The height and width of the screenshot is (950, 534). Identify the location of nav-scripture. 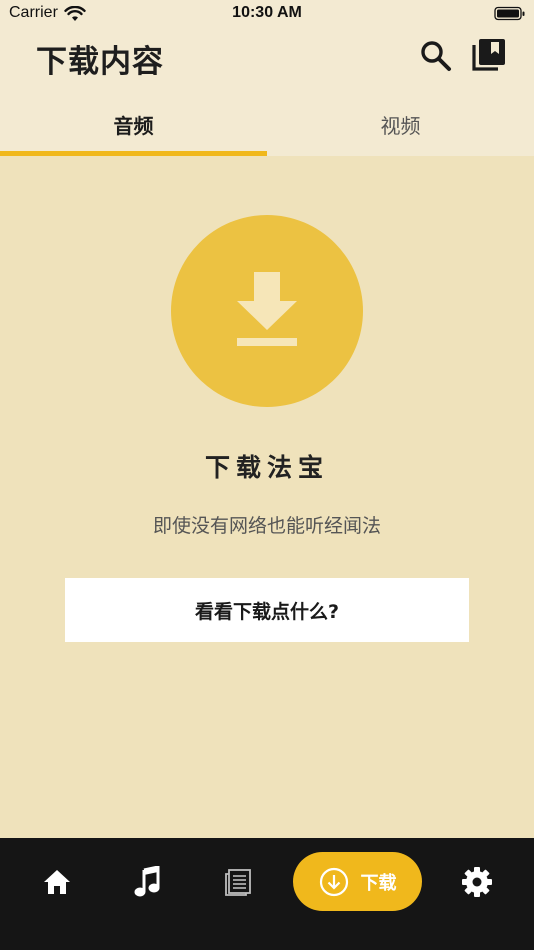
(238, 882).